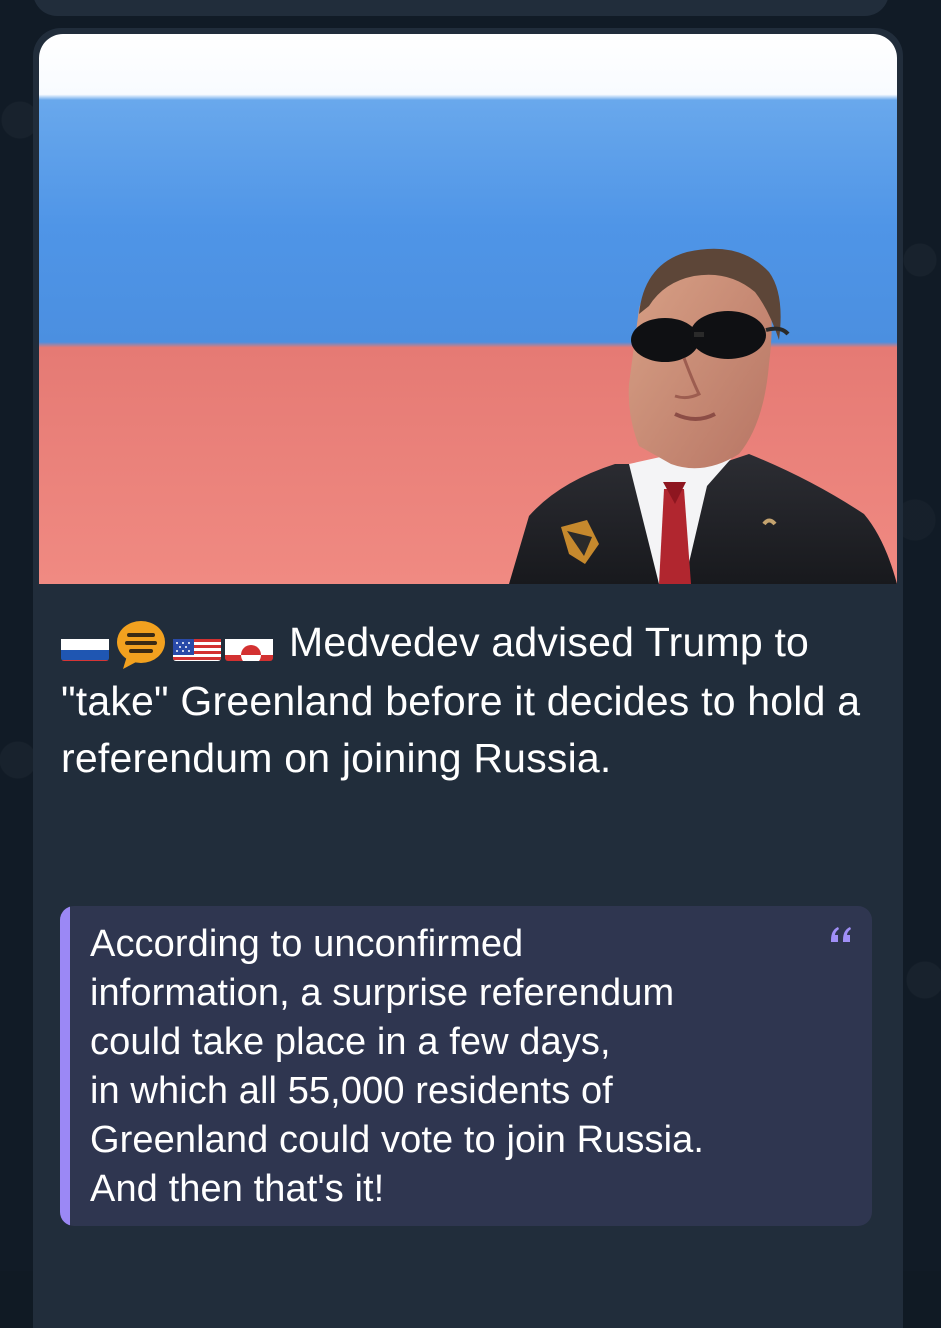  I want to click on speech-bubble-icon, so click(141, 645).